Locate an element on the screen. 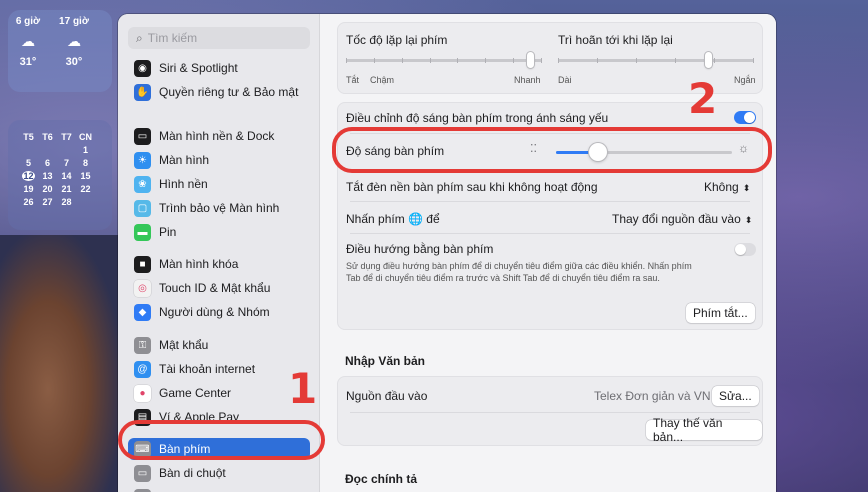 This screenshot has height=492, width=868. calendar-today: 12 is located at coordinates (28, 175).